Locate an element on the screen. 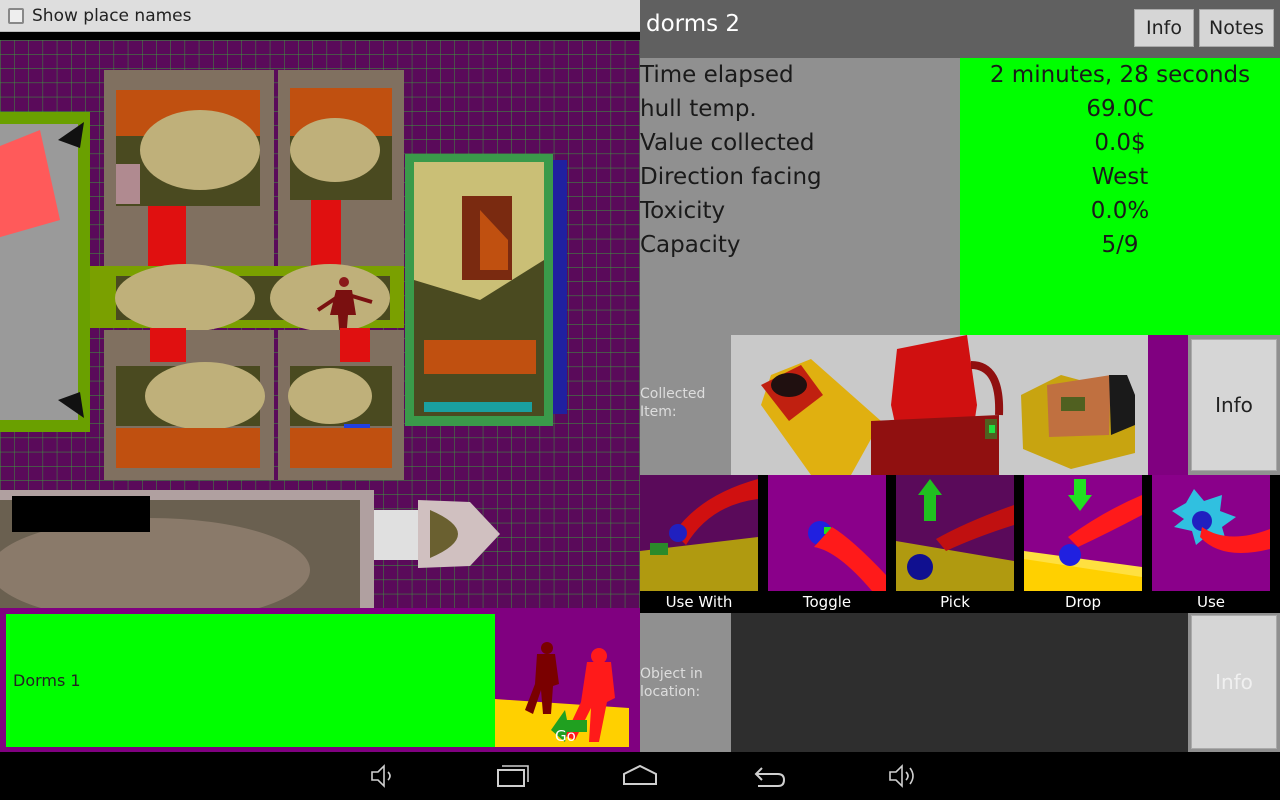 This screenshot has width=1280, height=800. stat-label: hull temp. is located at coordinates (698, 109).